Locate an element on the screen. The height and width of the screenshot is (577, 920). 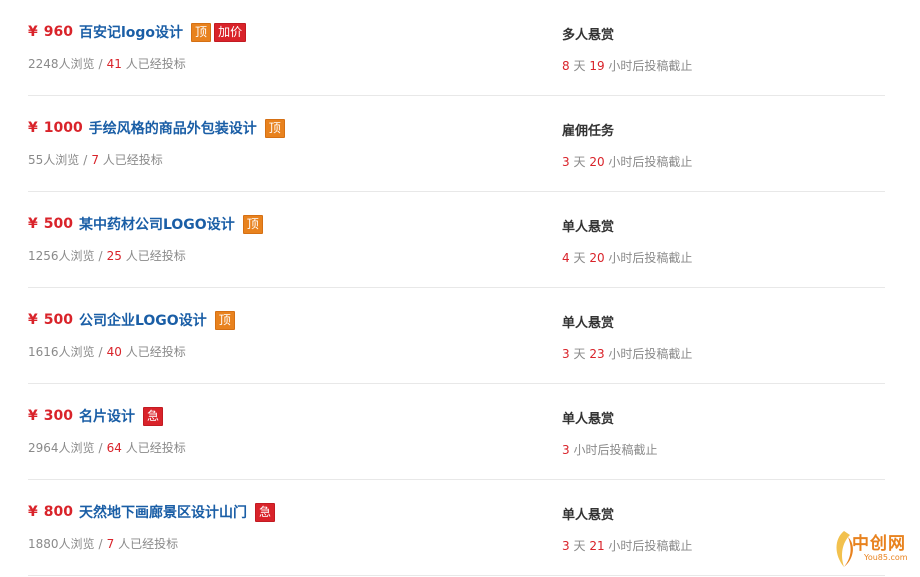
deadline-hours: 3 is located at coordinates (566, 450).